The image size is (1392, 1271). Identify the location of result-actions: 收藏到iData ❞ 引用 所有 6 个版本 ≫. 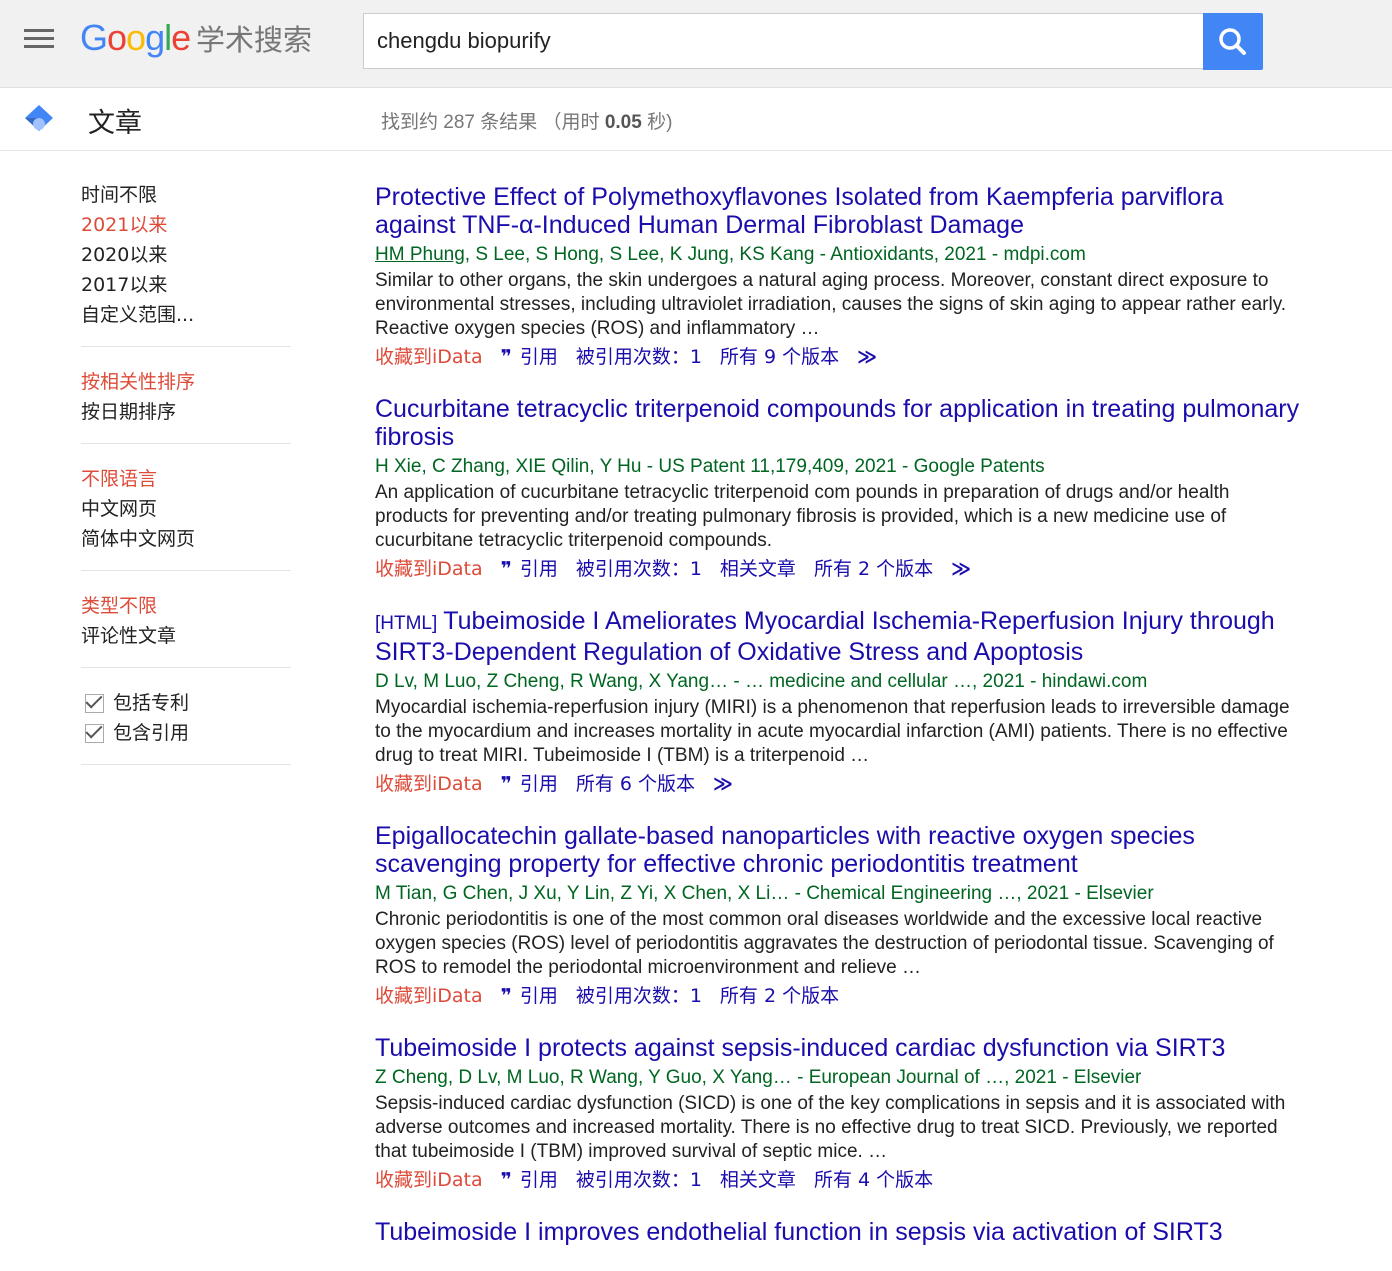
(840, 784).